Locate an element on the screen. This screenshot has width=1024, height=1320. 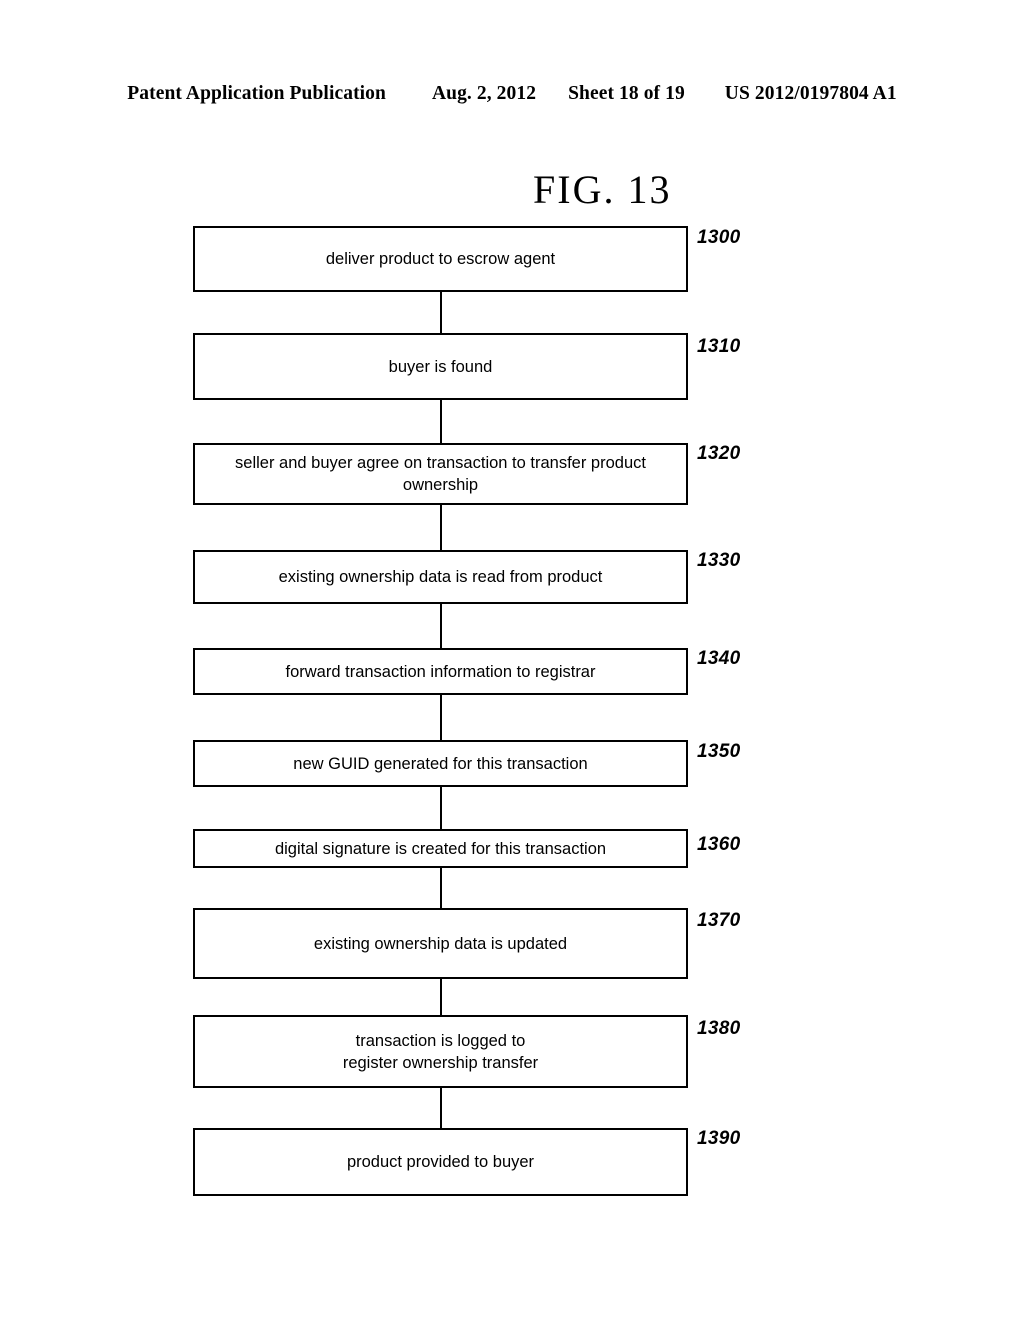
flow-node-1390: product provided to buyer is located at coordinates (440, 1162).